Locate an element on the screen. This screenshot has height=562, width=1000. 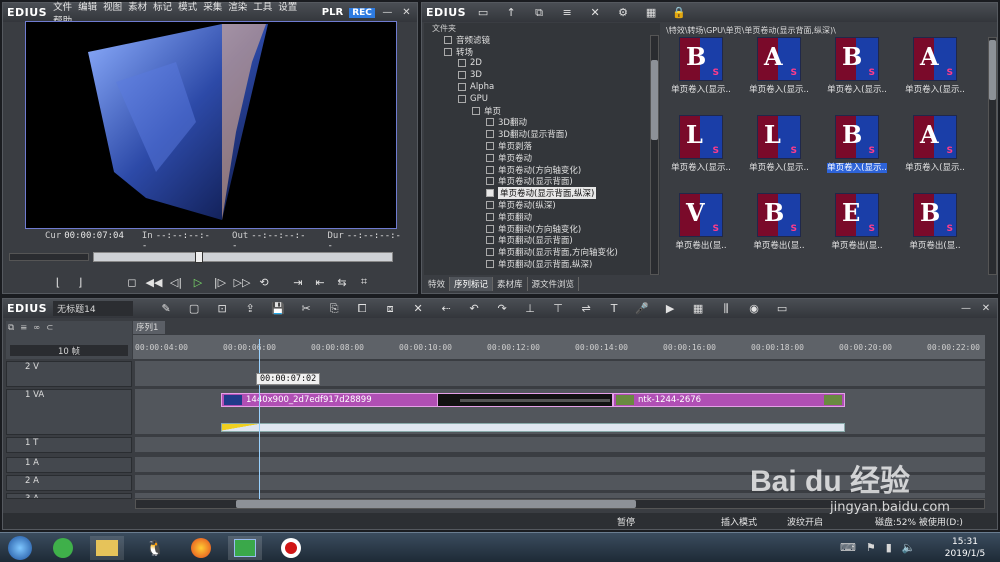
tree-item: 单页卷动 is located at coordinates (542, 158).